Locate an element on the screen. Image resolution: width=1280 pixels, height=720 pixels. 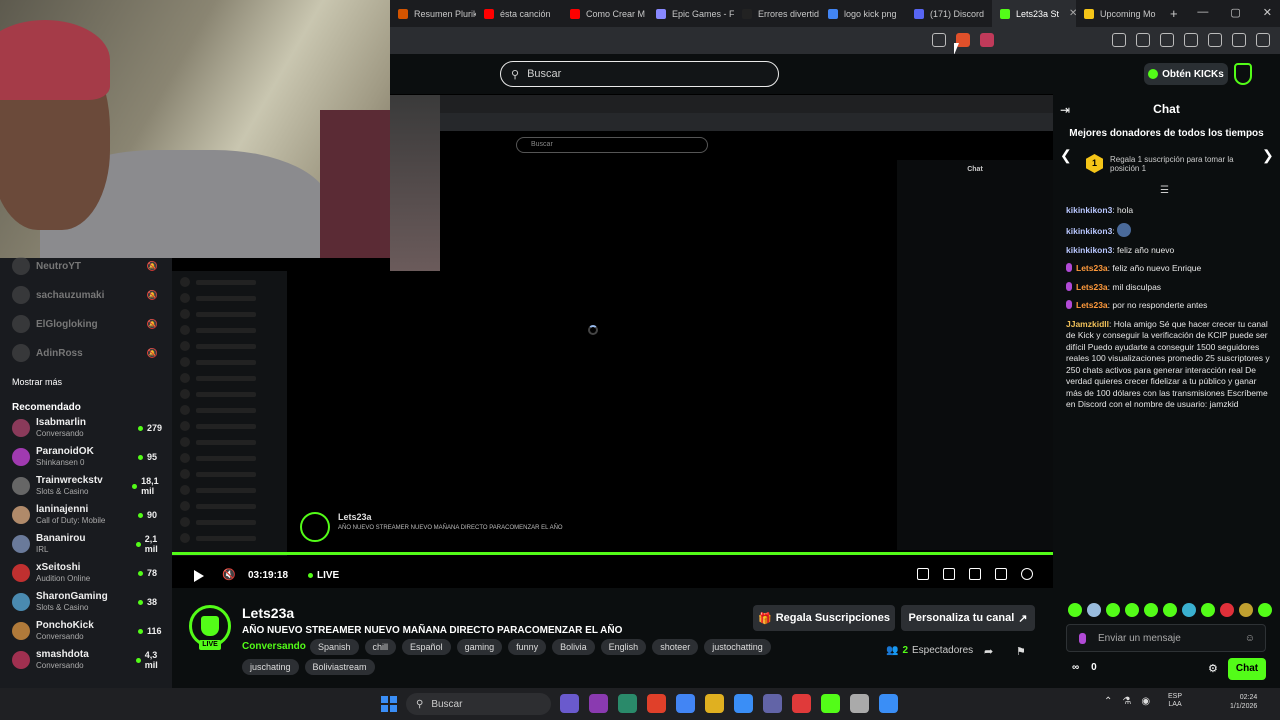
browser-tab: Errores divertid is located at coordinates (777, 13).